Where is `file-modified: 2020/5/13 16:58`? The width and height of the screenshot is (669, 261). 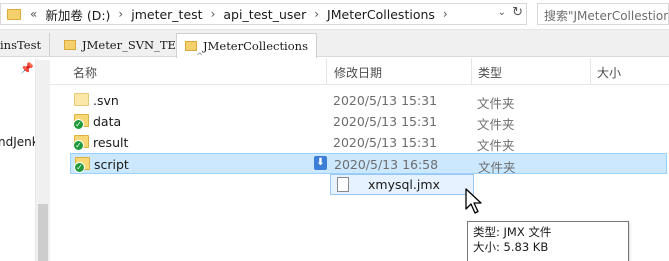
file-modified: 2020/5/13 16:58 is located at coordinates (386, 164).